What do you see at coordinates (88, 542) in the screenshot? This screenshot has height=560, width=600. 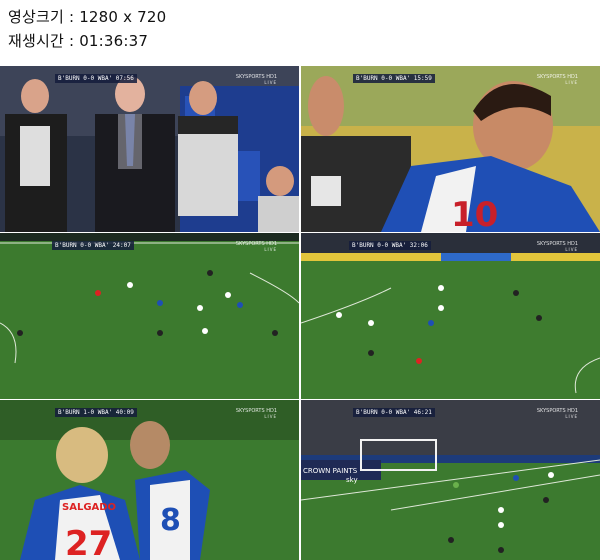 I see `jersey-number-left: 27` at bounding box center [88, 542].